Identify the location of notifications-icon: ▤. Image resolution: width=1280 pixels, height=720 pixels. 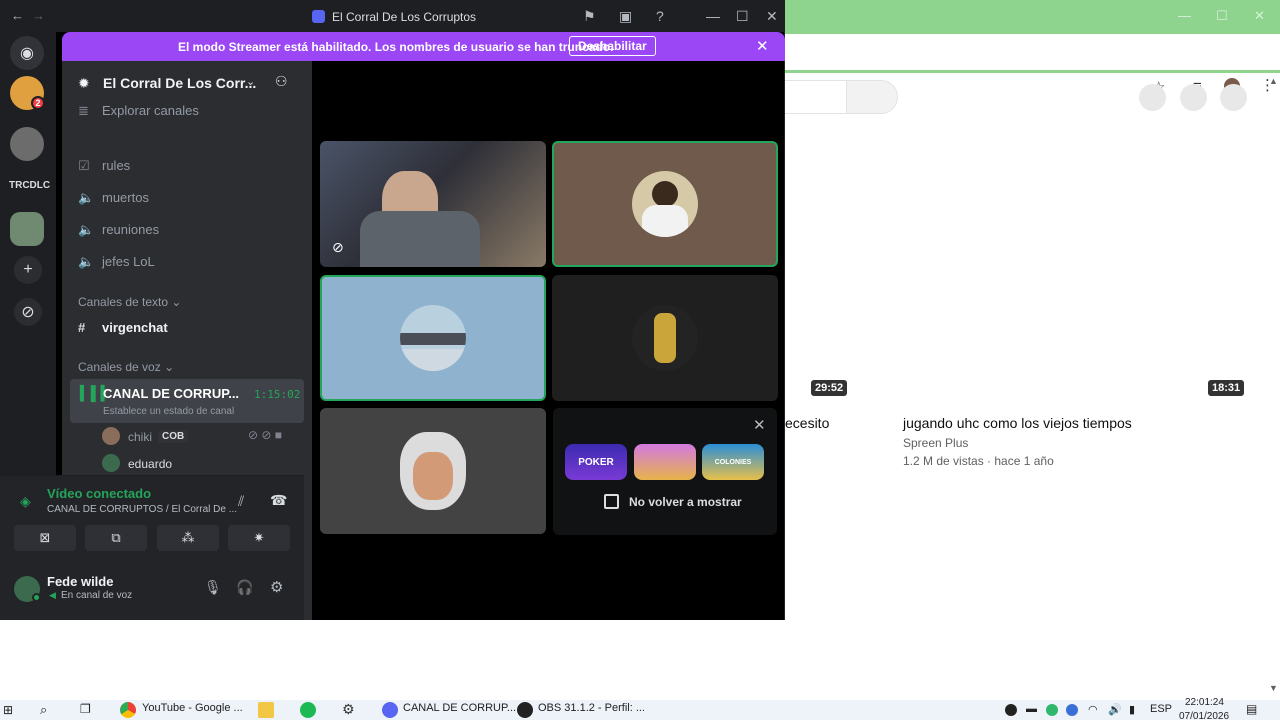
(1251, 709).